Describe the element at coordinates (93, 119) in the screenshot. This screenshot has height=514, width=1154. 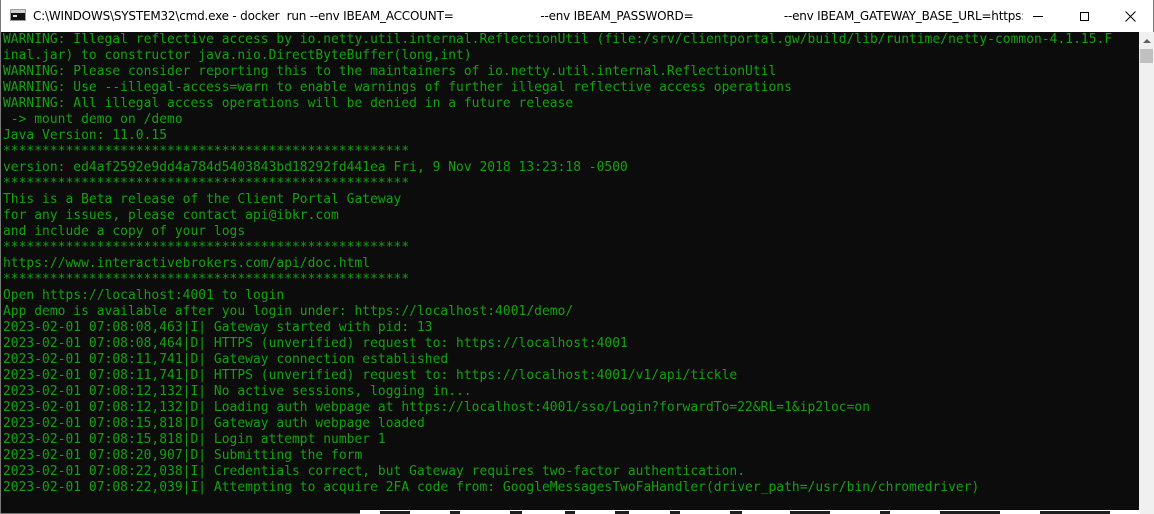
I see `console-line: -> mount demo on /demo` at that location.